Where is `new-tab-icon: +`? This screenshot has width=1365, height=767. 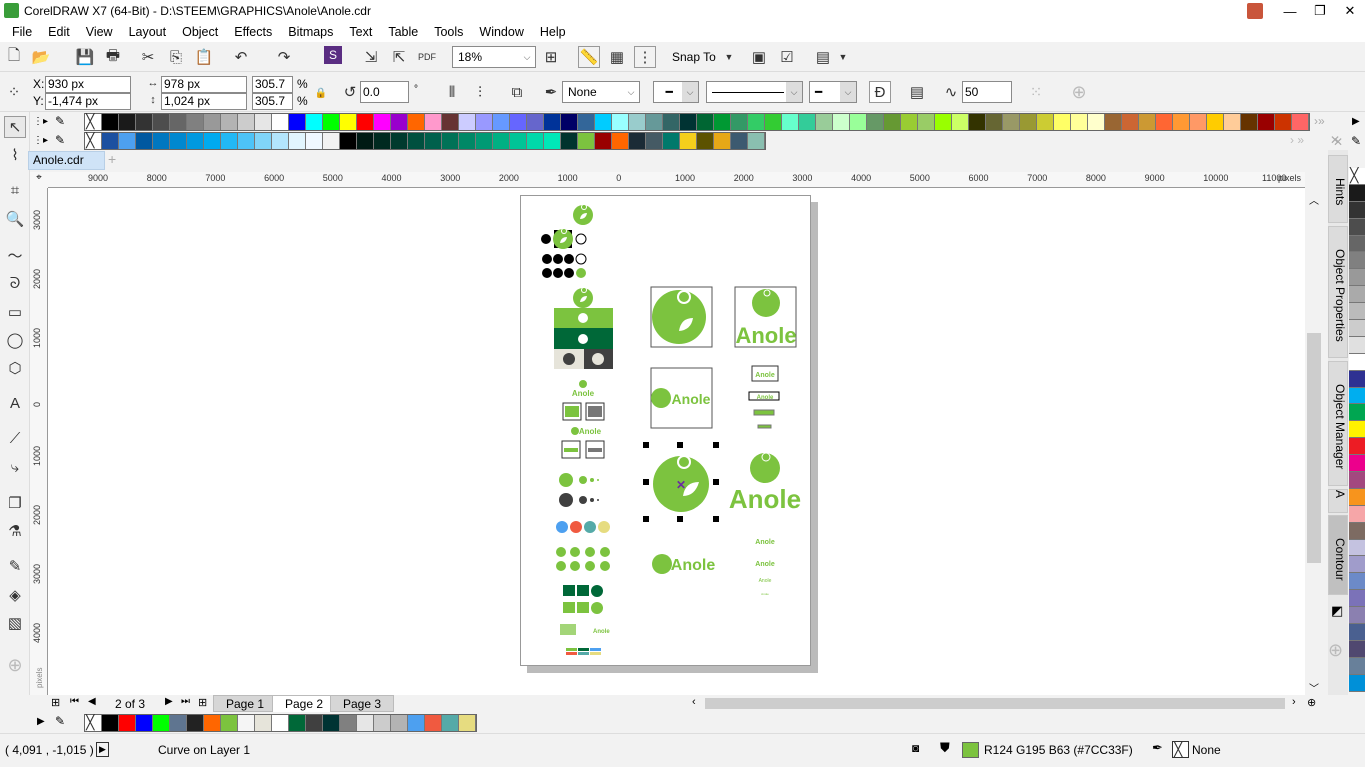 new-tab-icon: + is located at coordinates (112, 159).